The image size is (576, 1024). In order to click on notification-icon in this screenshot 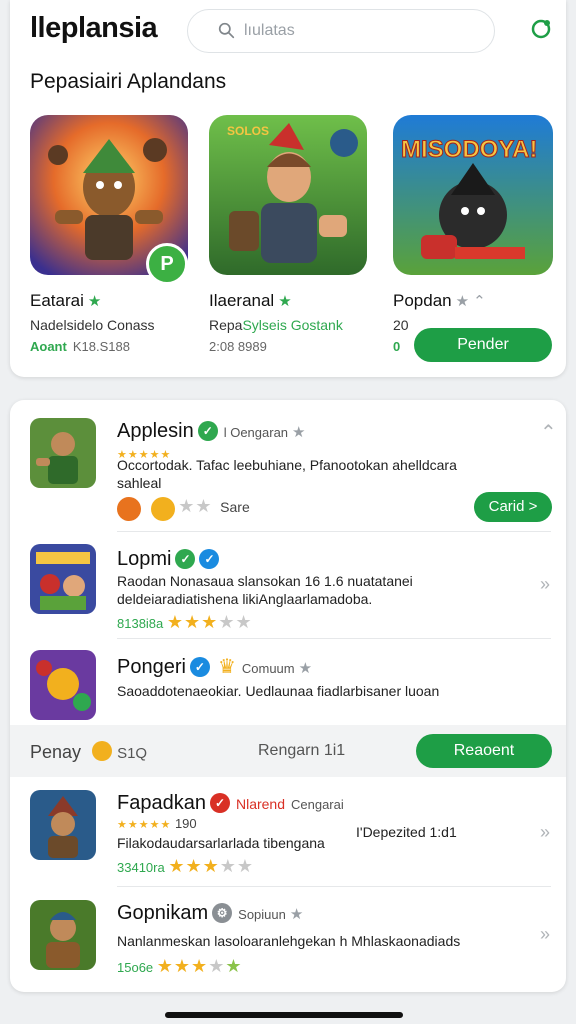, I will do `click(541, 29)`.